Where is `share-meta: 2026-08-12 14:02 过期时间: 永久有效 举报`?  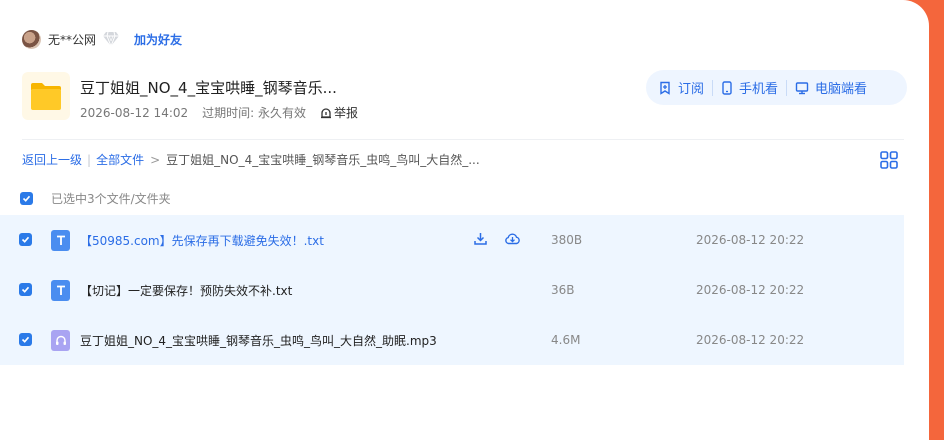
share-meta: 2026-08-12 14:02 过期时间: 永久有效 举报 is located at coordinates (219, 112).